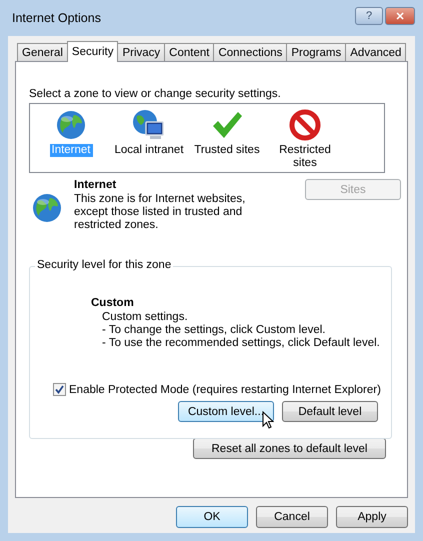  What do you see at coordinates (289, 448) in the screenshot?
I see `reset-zones-button: Reset all zones to default level` at bounding box center [289, 448].